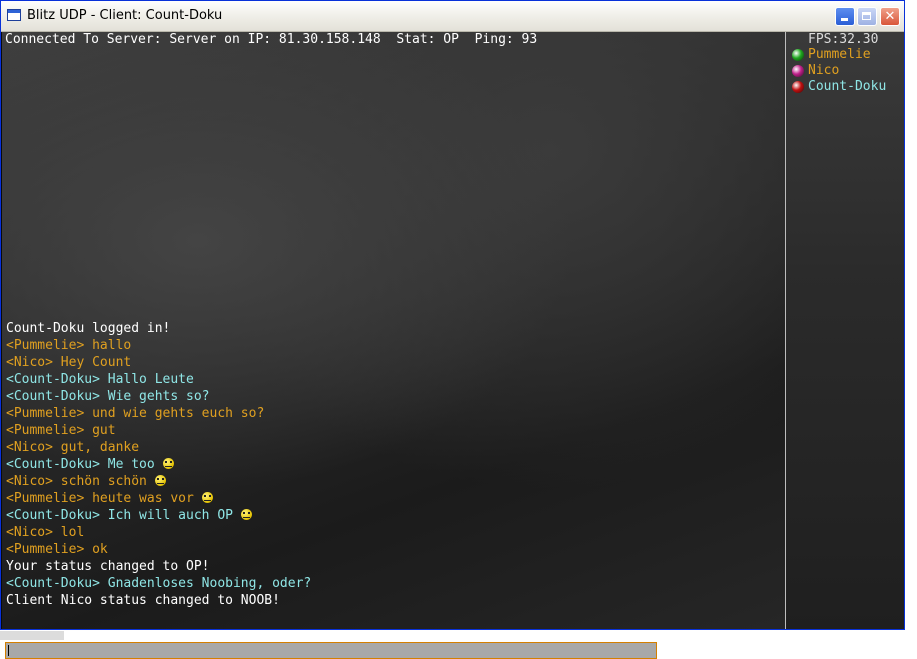  I want to click on chat-message: <Nico> lol, so click(158, 532).